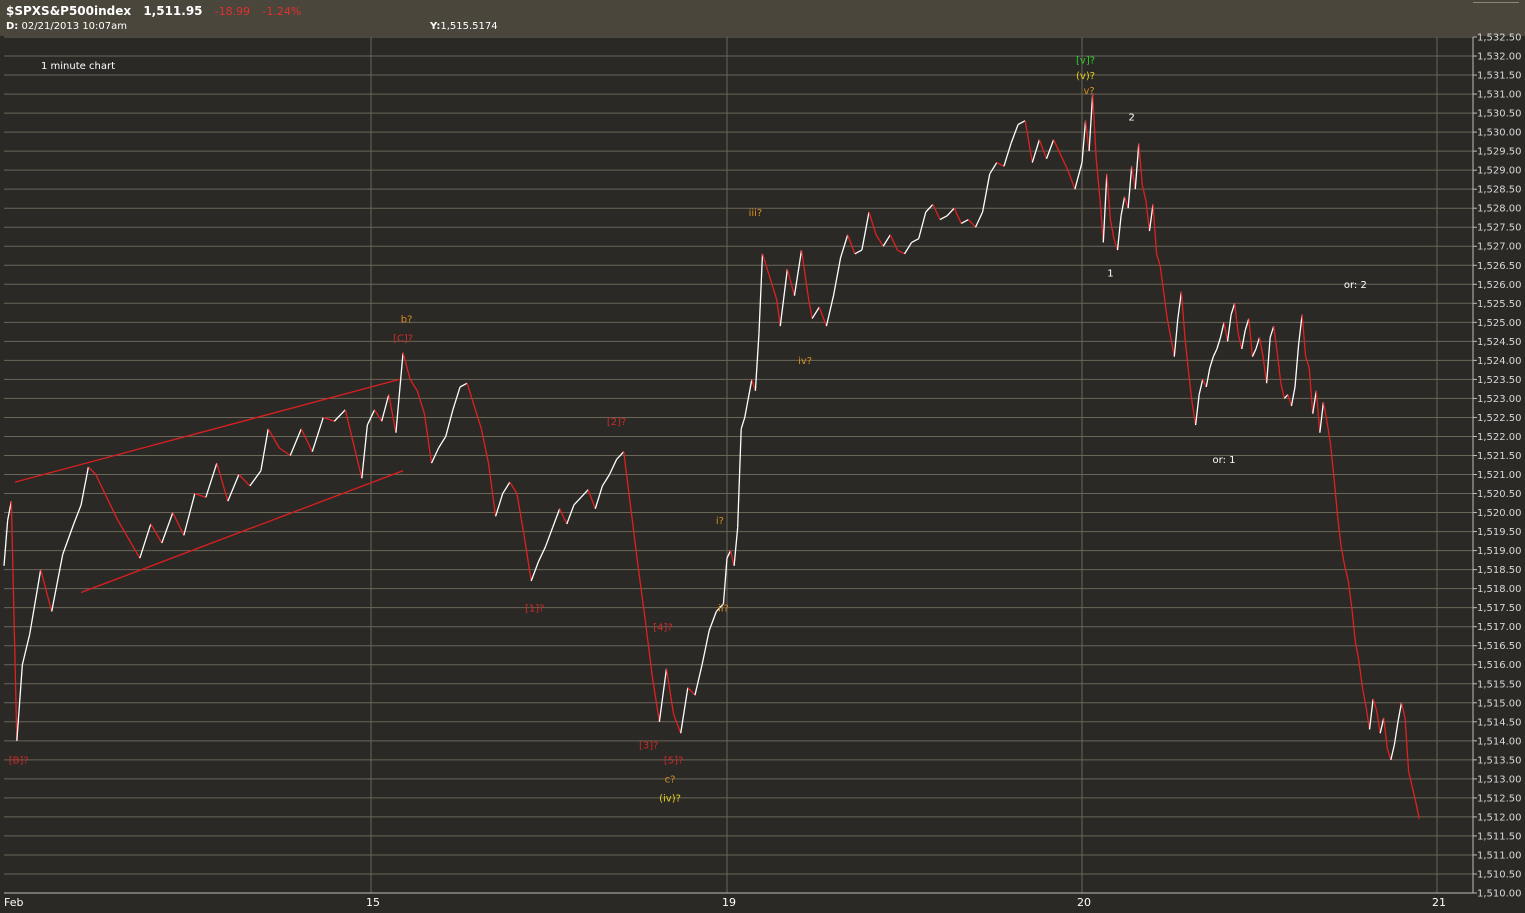  What do you see at coordinates (1499, 570) in the screenshot?
I see `y-tick-label: 1,518.50` at bounding box center [1499, 570].